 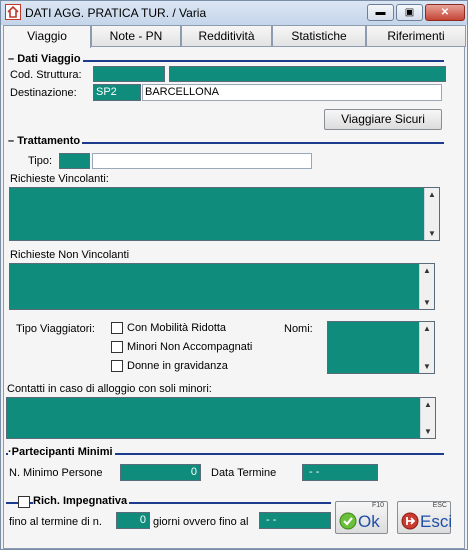 I want to click on tipo-label: Tipo:, so click(x=40, y=161).